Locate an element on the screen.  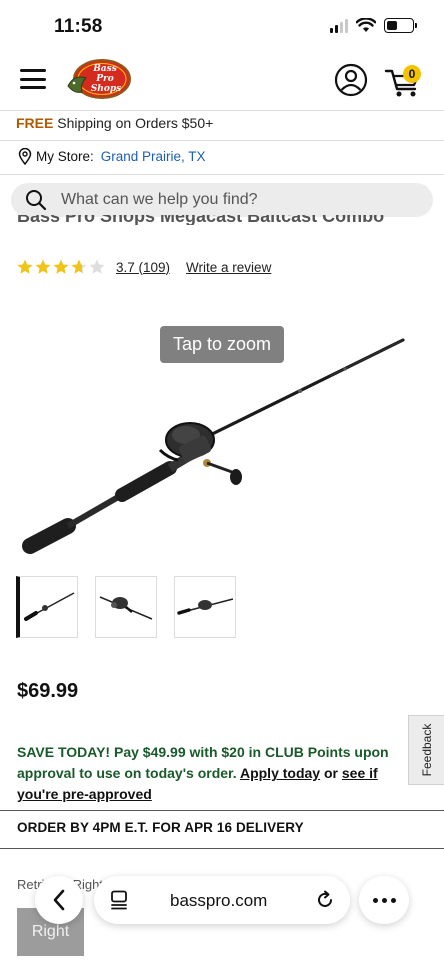
browser-back-button is located at coordinates (59, 900).